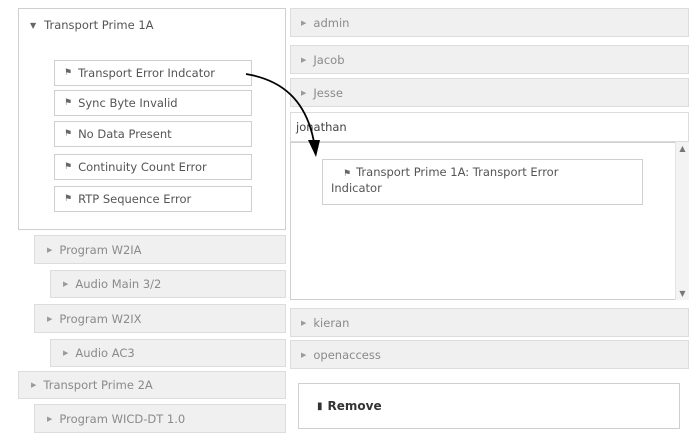 The width and height of the screenshot is (689, 436). I want to click on scroll-up-icon: ▲, so click(682, 148).